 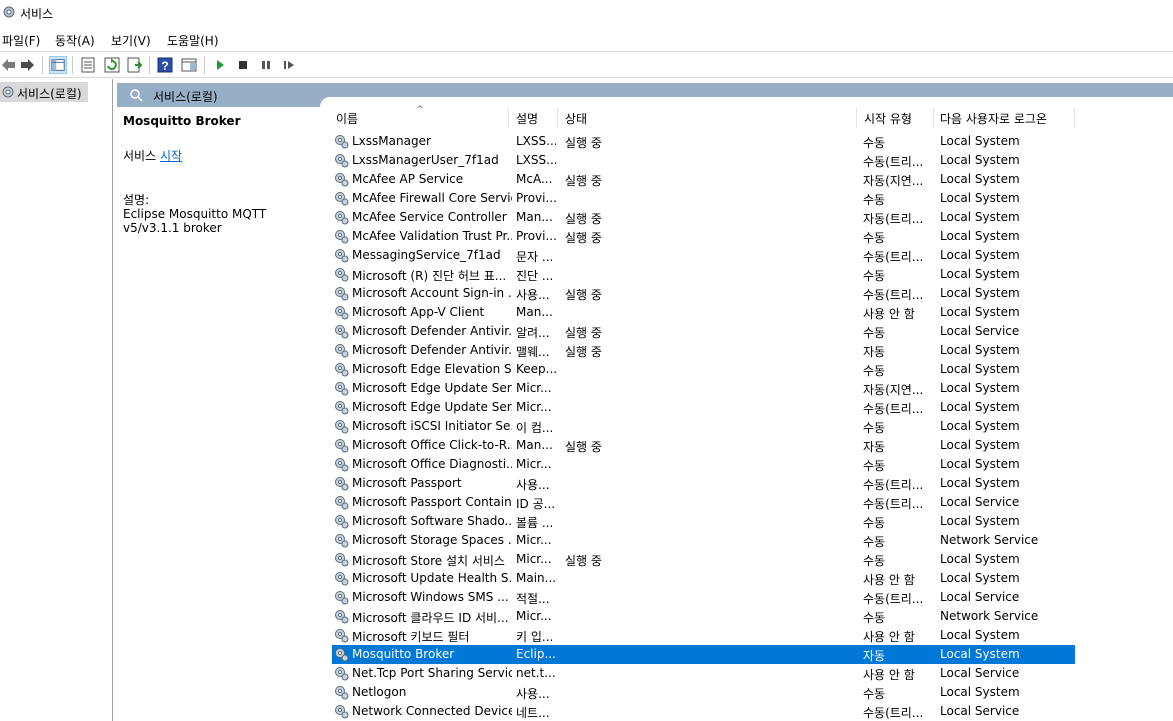 What do you see at coordinates (58, 65) in the screenshot?
I see `show-hide-tree-icon` at bounding box center [58, 65].